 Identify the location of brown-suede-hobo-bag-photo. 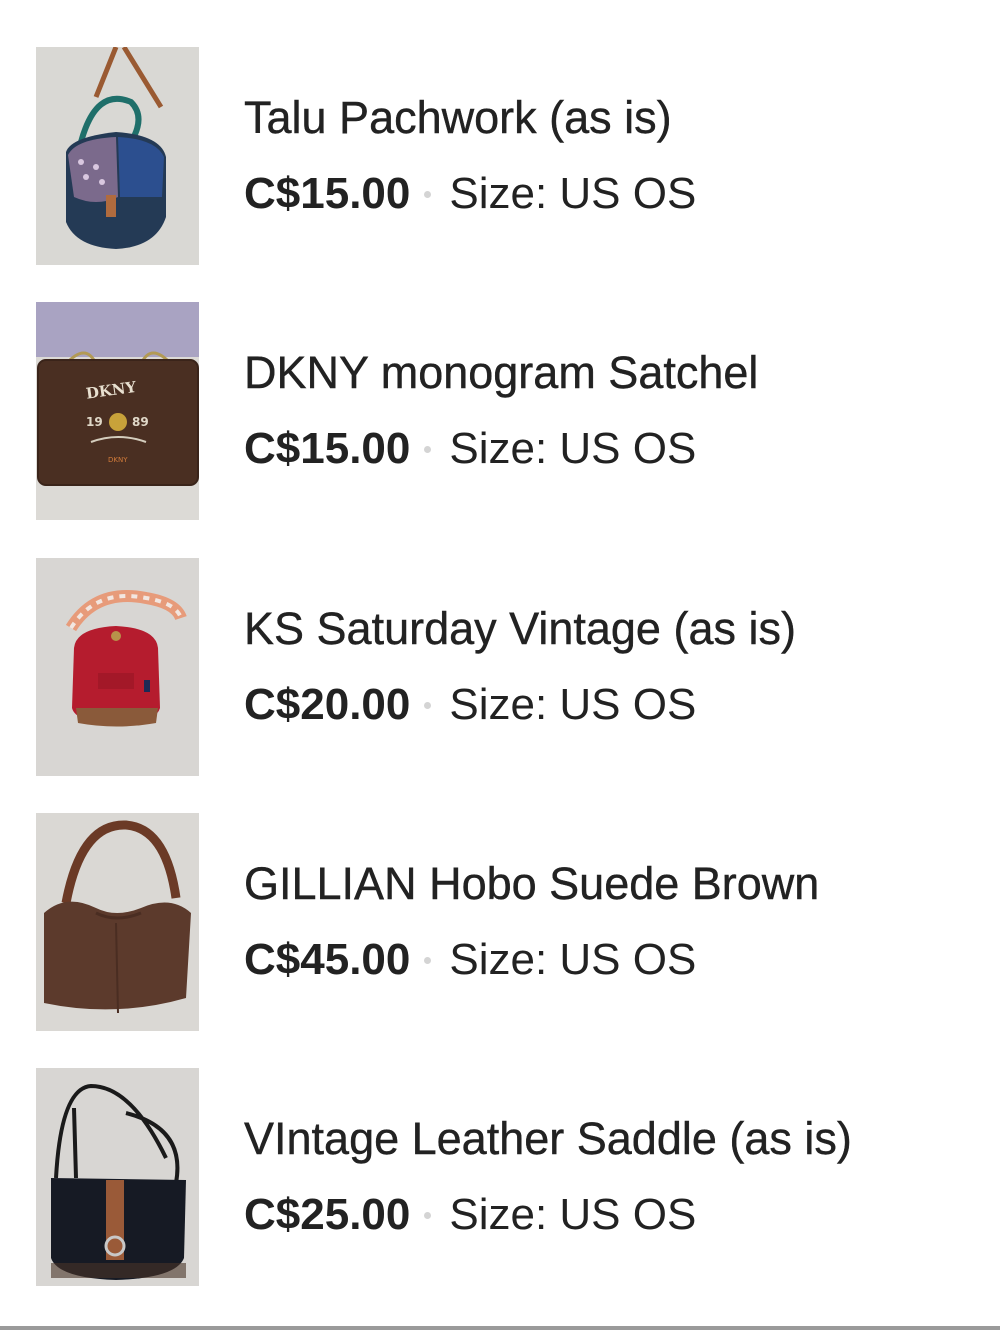
(117, 922).